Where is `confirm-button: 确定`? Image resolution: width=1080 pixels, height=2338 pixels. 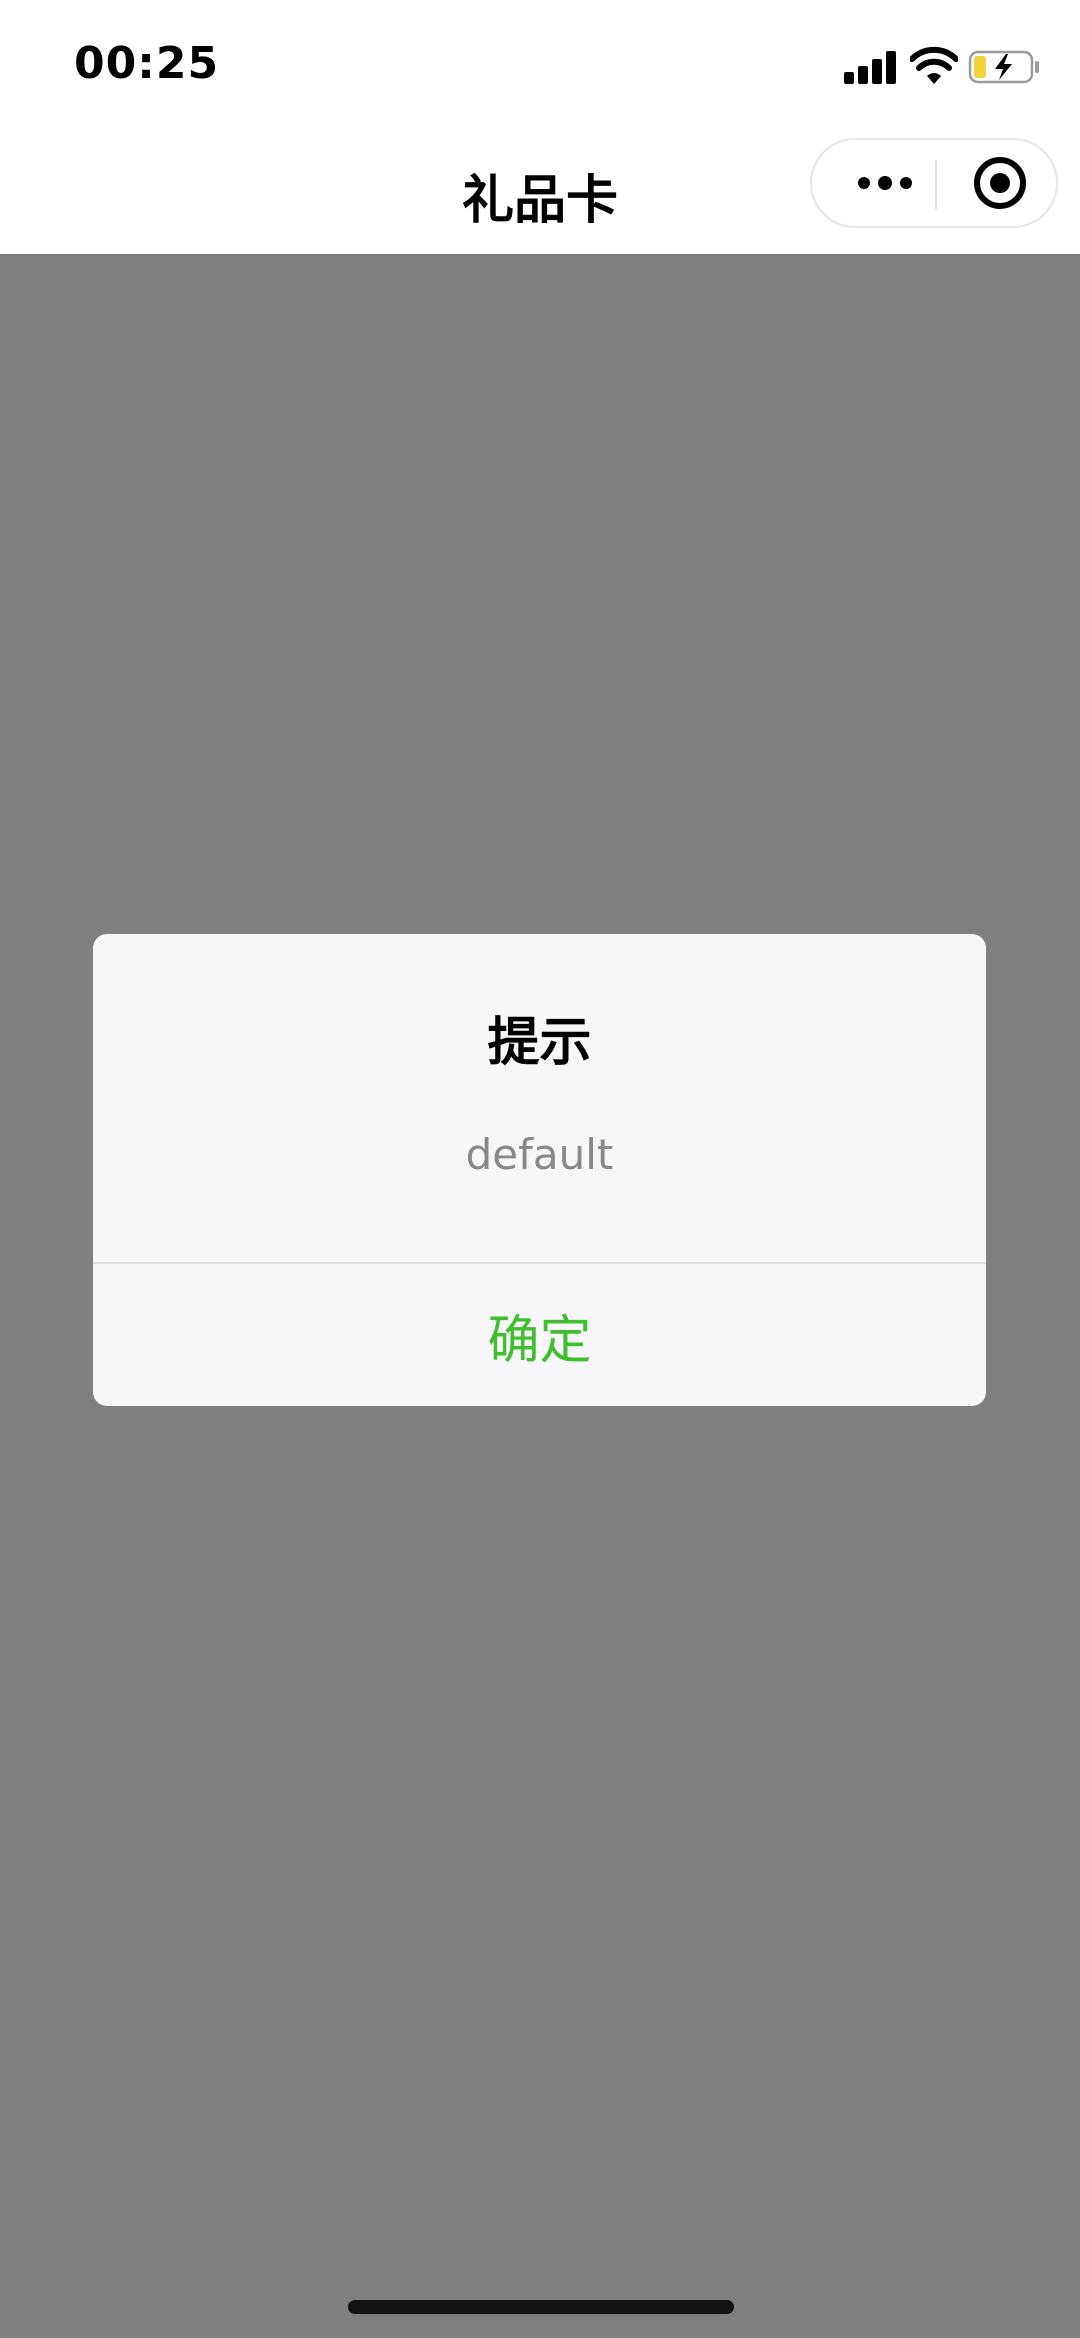 confirm-button: 确定 is located at coordinates (539, 1335).